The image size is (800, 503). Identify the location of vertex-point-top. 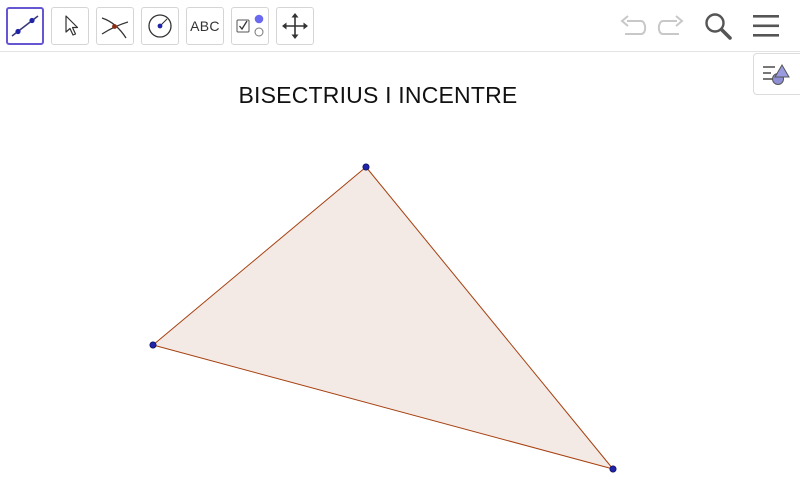
(366, 167).